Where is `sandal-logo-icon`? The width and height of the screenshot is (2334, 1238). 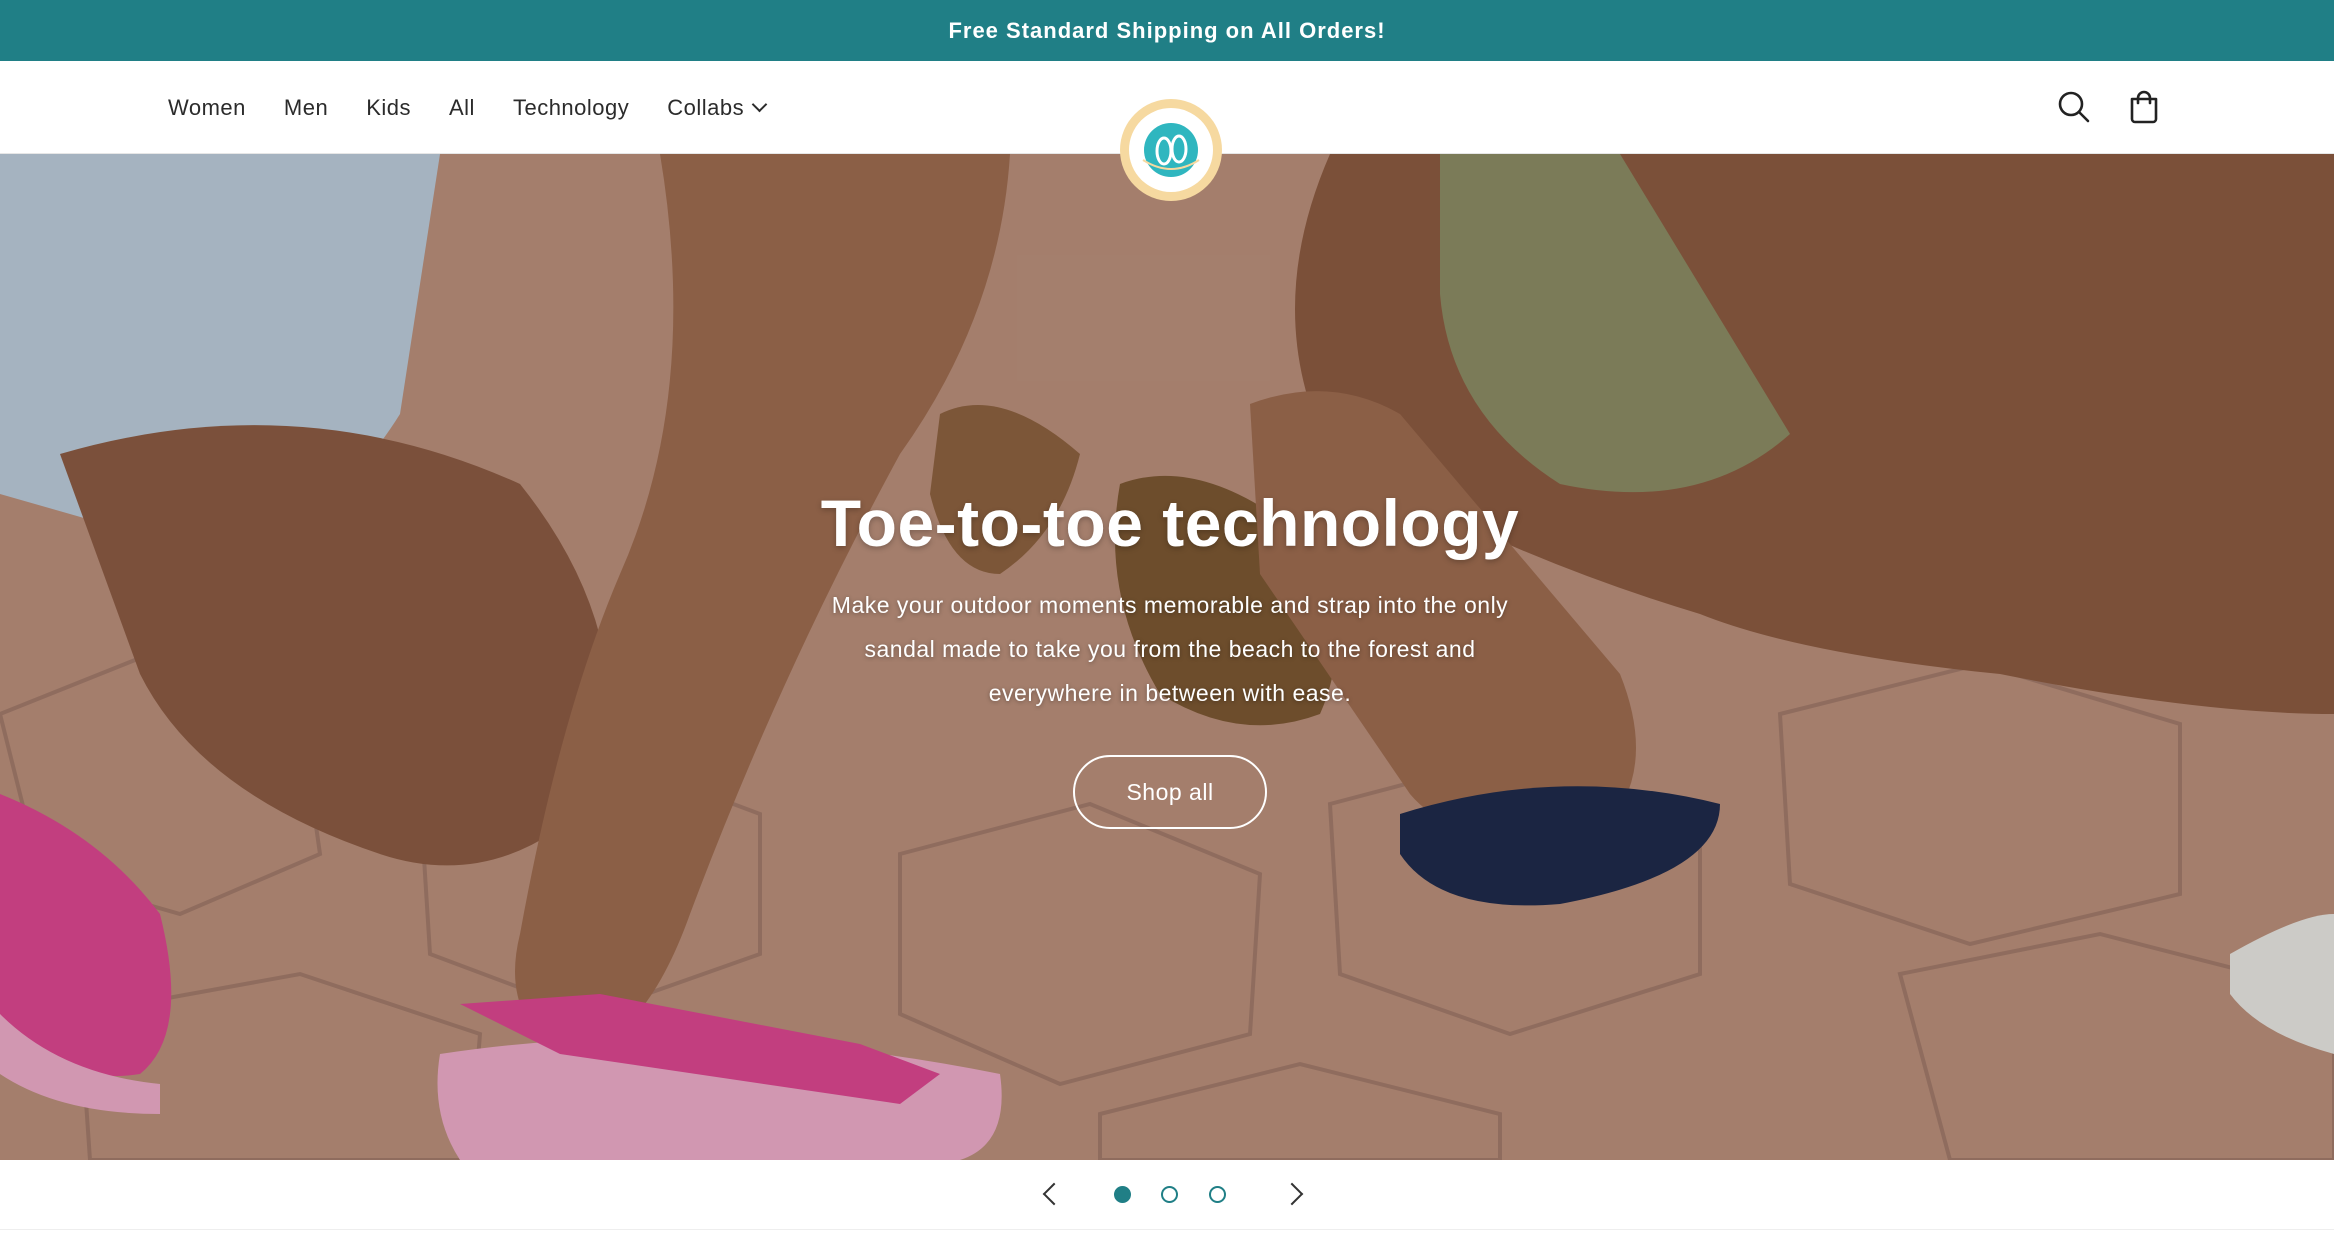 sandal-logo-icon is located at coordinates (1171, 150).